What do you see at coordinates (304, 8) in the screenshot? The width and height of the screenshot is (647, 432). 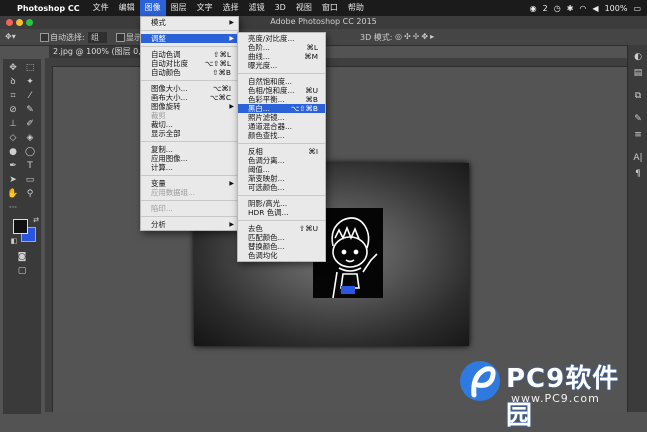 I see `menu-view: 视图` at bounding box center [304, 8].